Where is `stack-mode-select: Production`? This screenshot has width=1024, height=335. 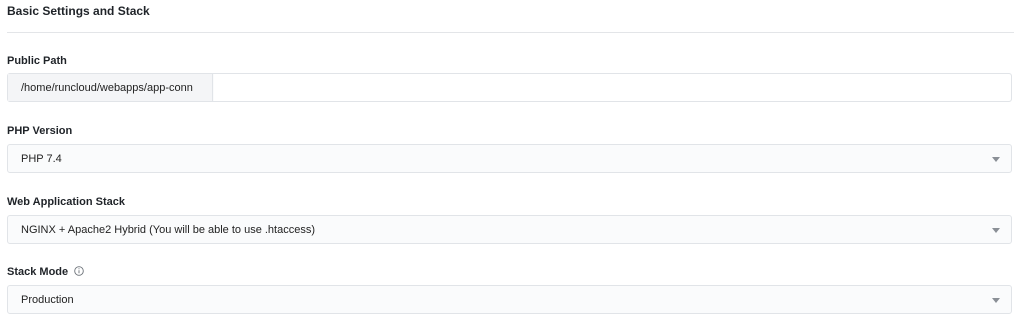
stack-mode-select: Production is located at coordinates (509, 299).